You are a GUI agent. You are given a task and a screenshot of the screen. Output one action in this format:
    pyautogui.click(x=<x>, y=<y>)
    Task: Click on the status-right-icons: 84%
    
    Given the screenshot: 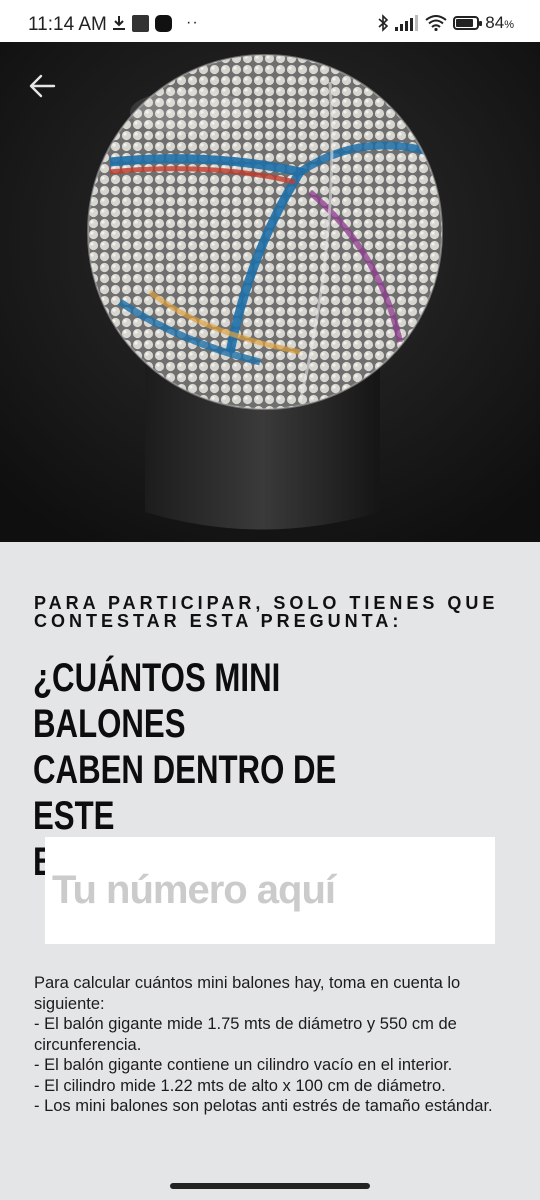 What is the action you would take?
    pyautogui.click(x=445, y=23)
    